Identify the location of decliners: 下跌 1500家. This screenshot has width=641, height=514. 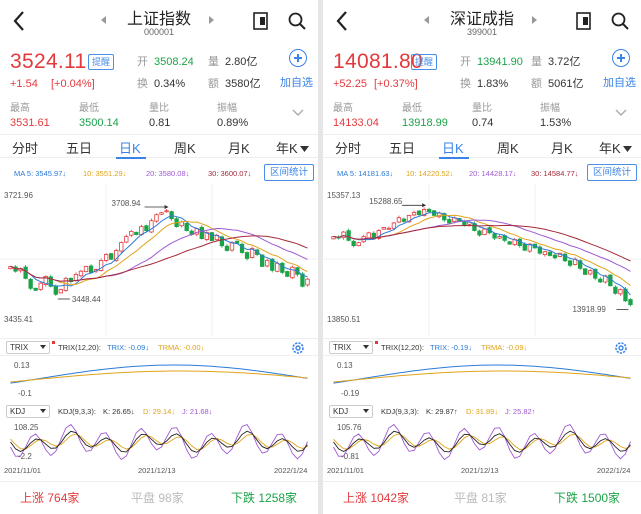
(587, 498).